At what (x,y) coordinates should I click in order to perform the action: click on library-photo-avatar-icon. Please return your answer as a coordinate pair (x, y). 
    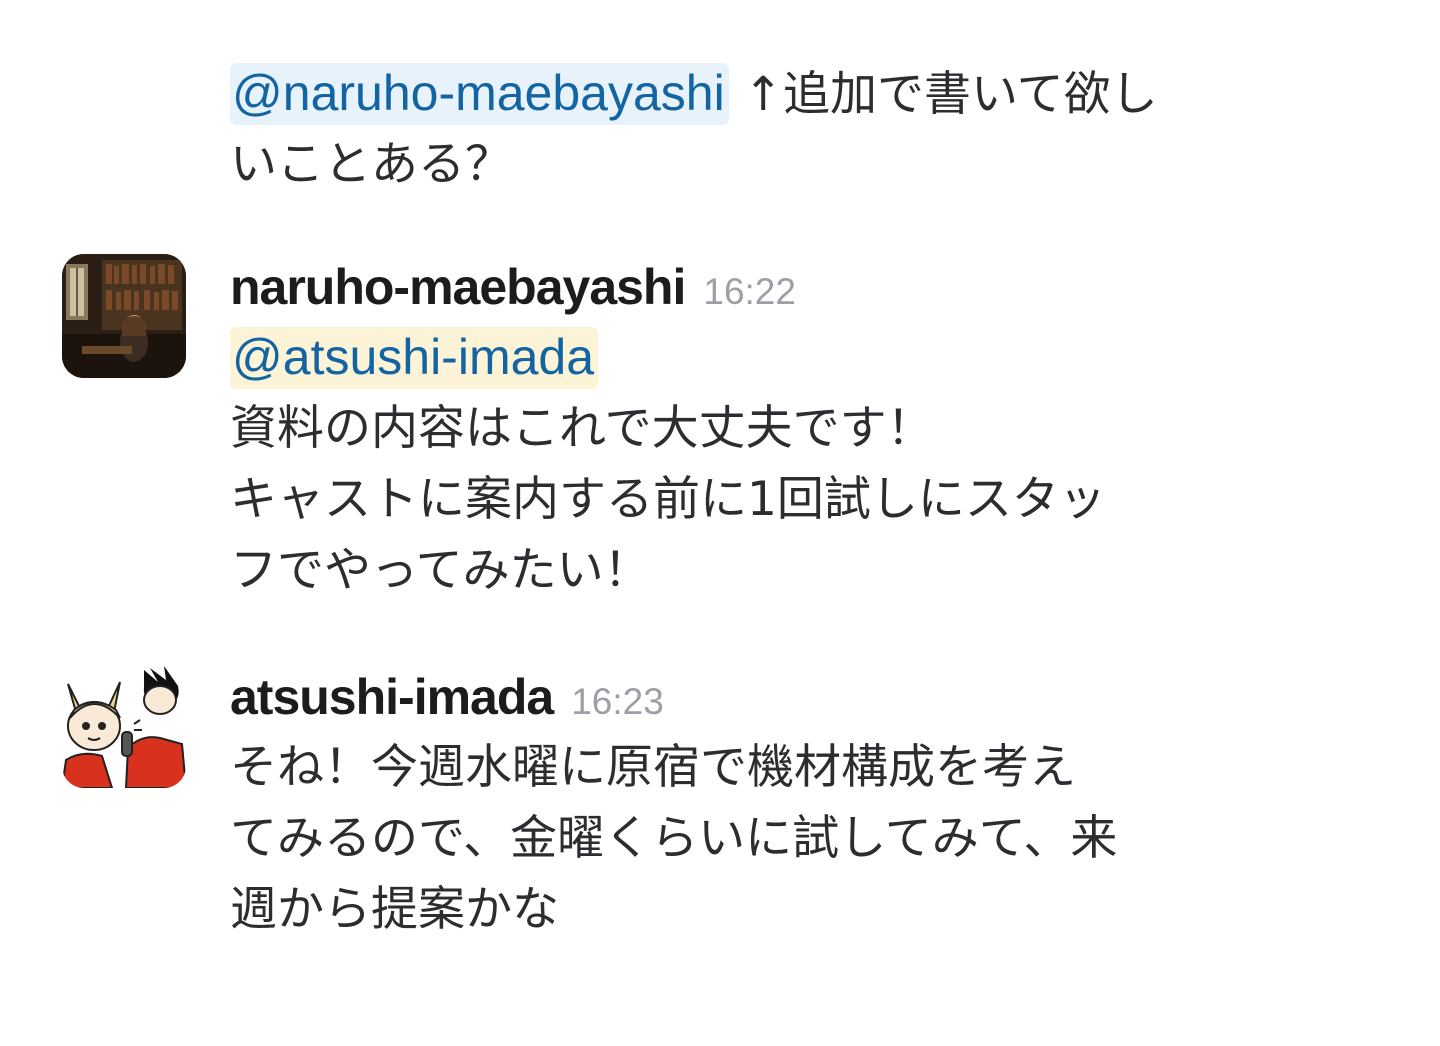
    Looking at the image, I should click on (124, 316).